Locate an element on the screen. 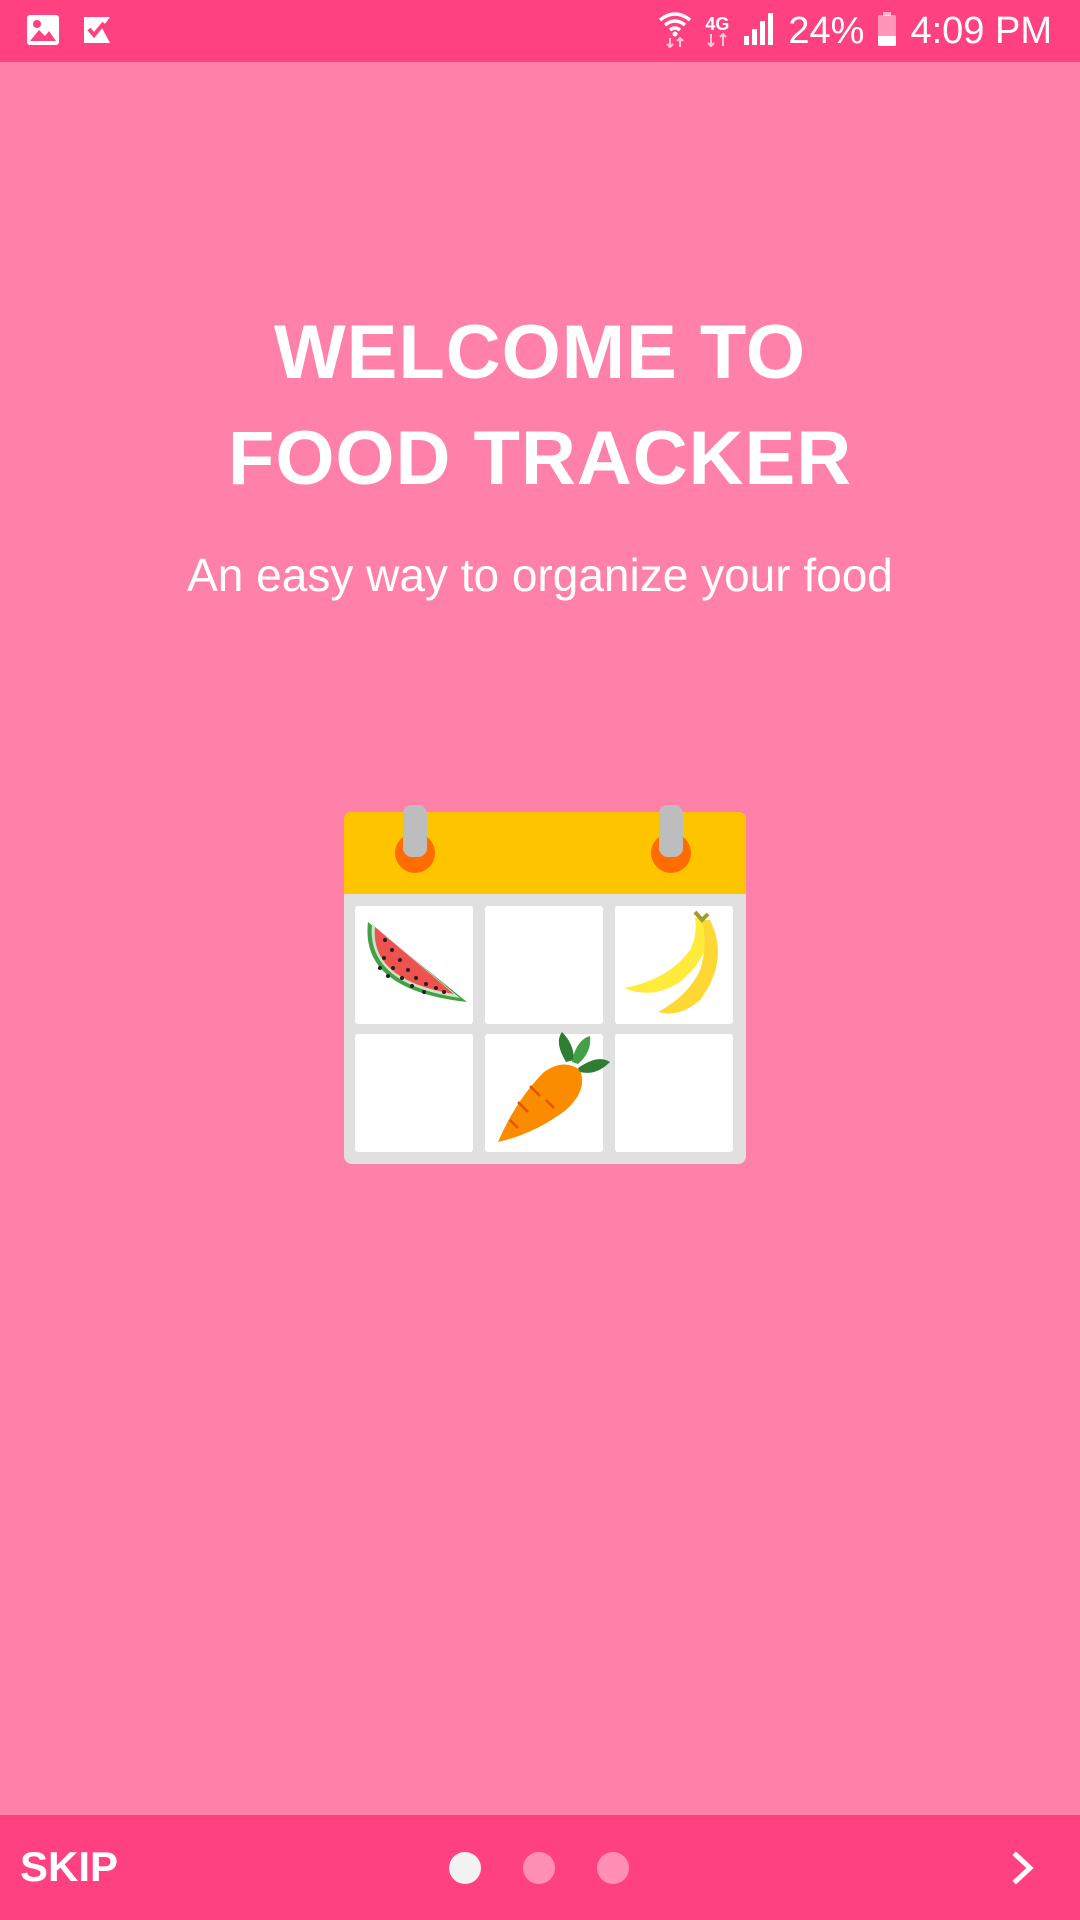  clock: 4:09 PM is located at coordinates (981, 30).